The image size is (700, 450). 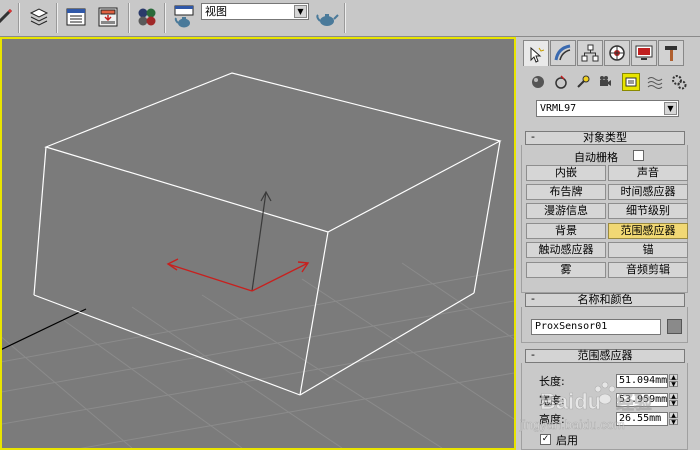 I want to click on enabled-label: 启用, so click(x=567, y=440).